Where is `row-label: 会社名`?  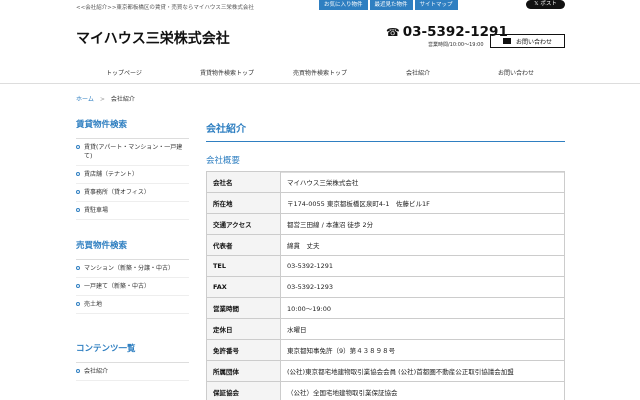 row-label: 会社名 is located at coordinates (243, 182).